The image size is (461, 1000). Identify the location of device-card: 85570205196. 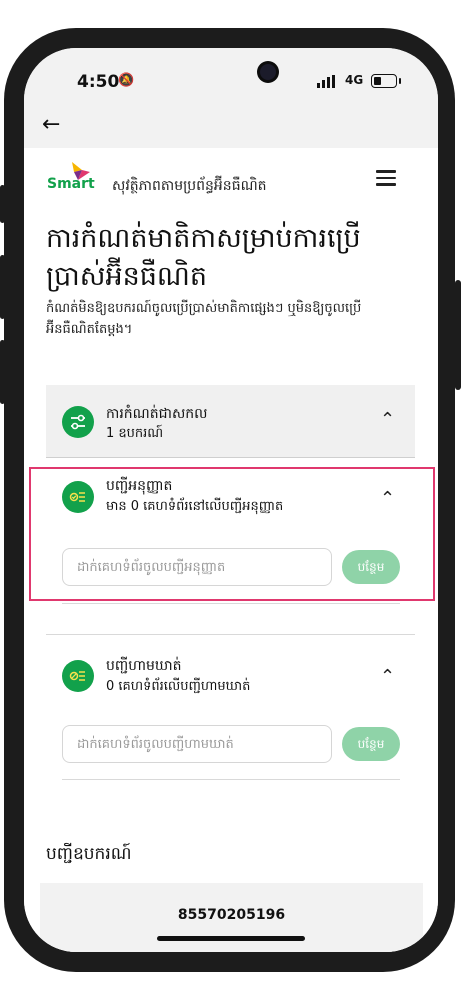
(231, 917).